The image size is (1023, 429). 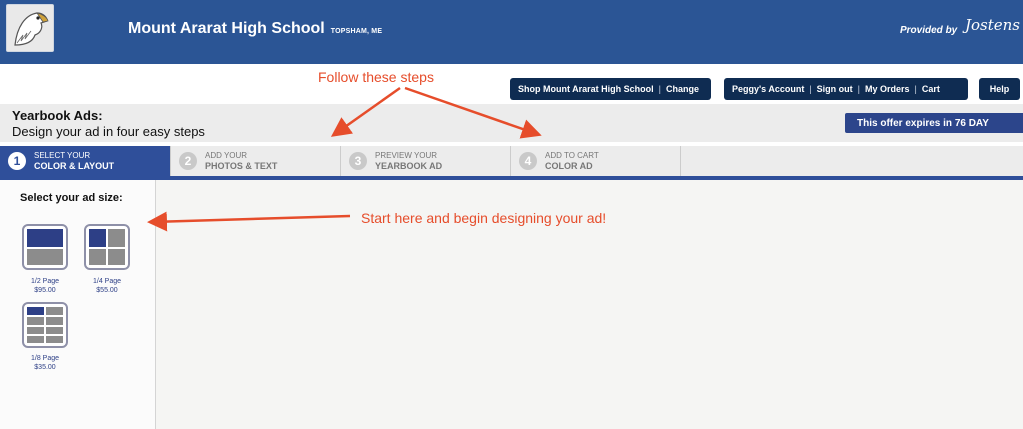 I want to click on provided-by-label: Provided by, so click(x=929, y=30).